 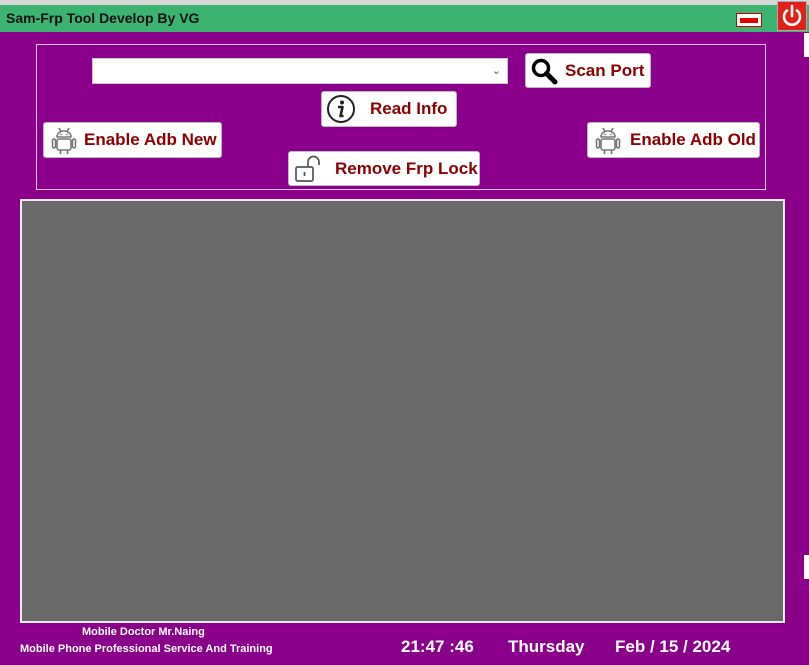 I want to click on clock-date: Feb / 15 / 2024, so click(x=673, y=646).